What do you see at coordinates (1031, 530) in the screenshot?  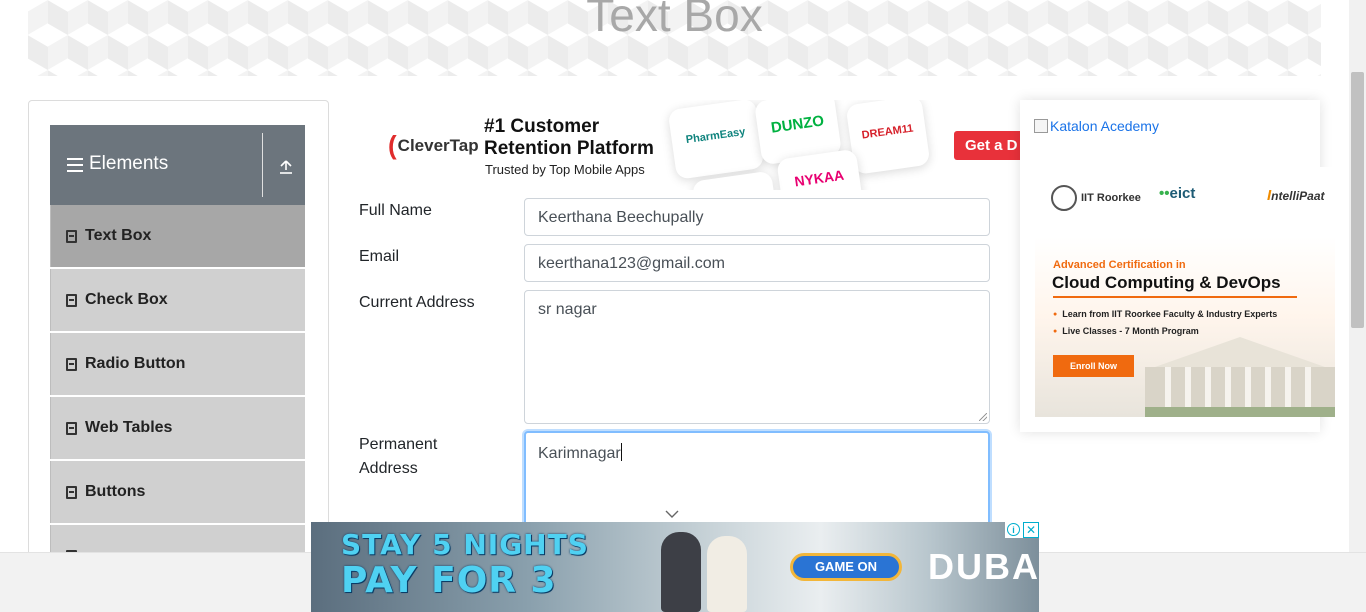 I see `close-icon: ✕` at bounding box center [1031, 530].